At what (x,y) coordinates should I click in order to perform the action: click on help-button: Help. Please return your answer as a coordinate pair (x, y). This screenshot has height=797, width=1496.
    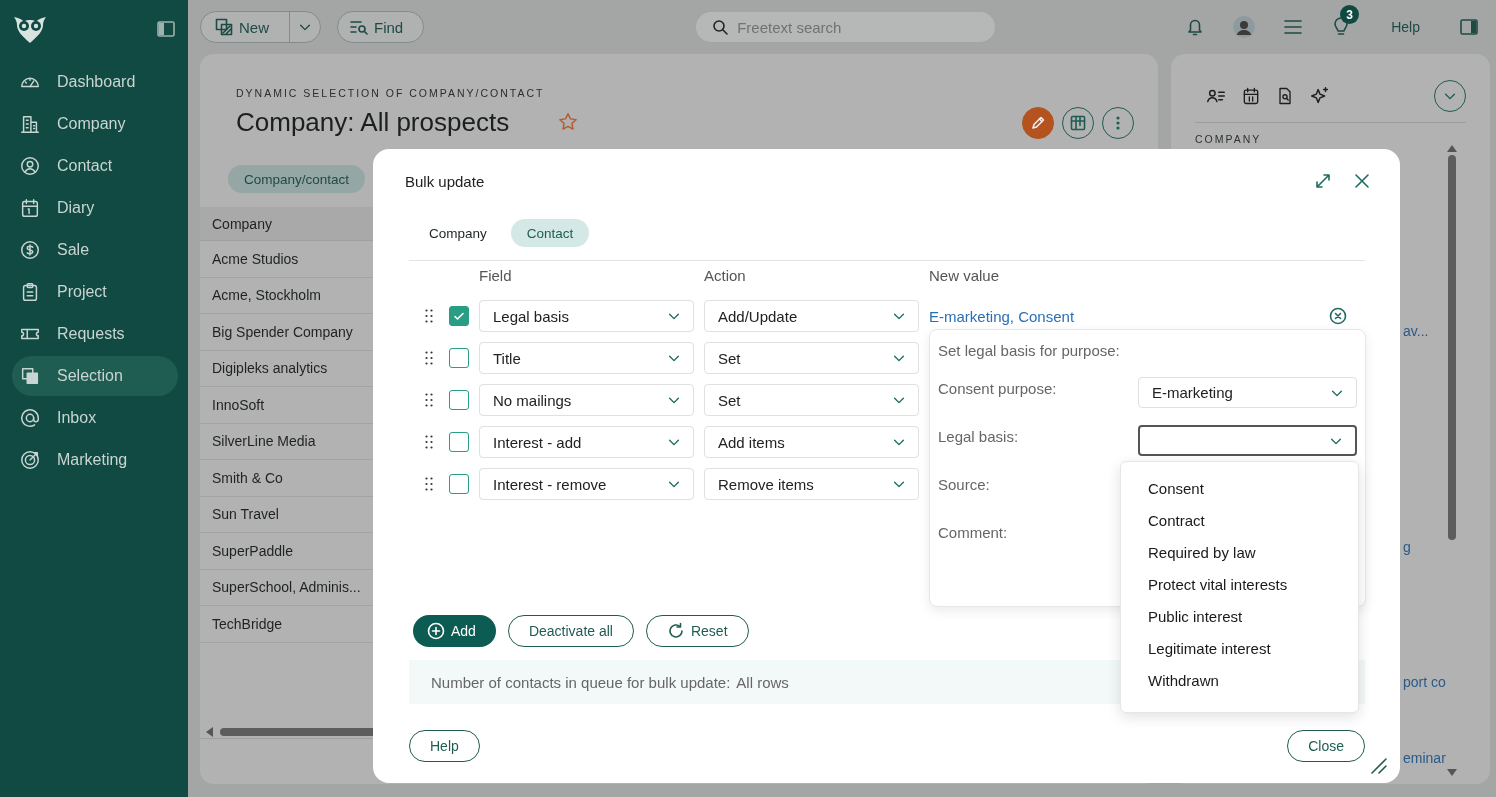
    Looking at the image, I should click on (444, 746).